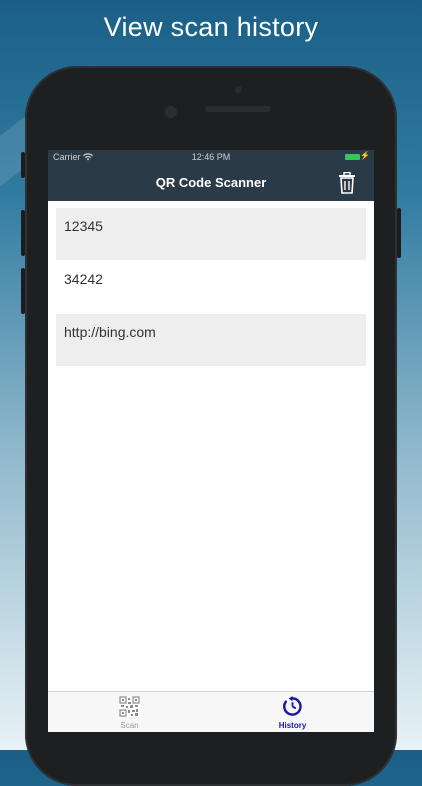  I want to click on history-item-text: 12345, so click(83, 226).